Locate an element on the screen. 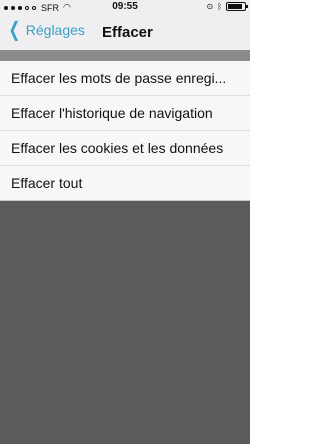 This screenshot has height=444, width=320. page-title: Effacer is located at coordinates (127, 32).